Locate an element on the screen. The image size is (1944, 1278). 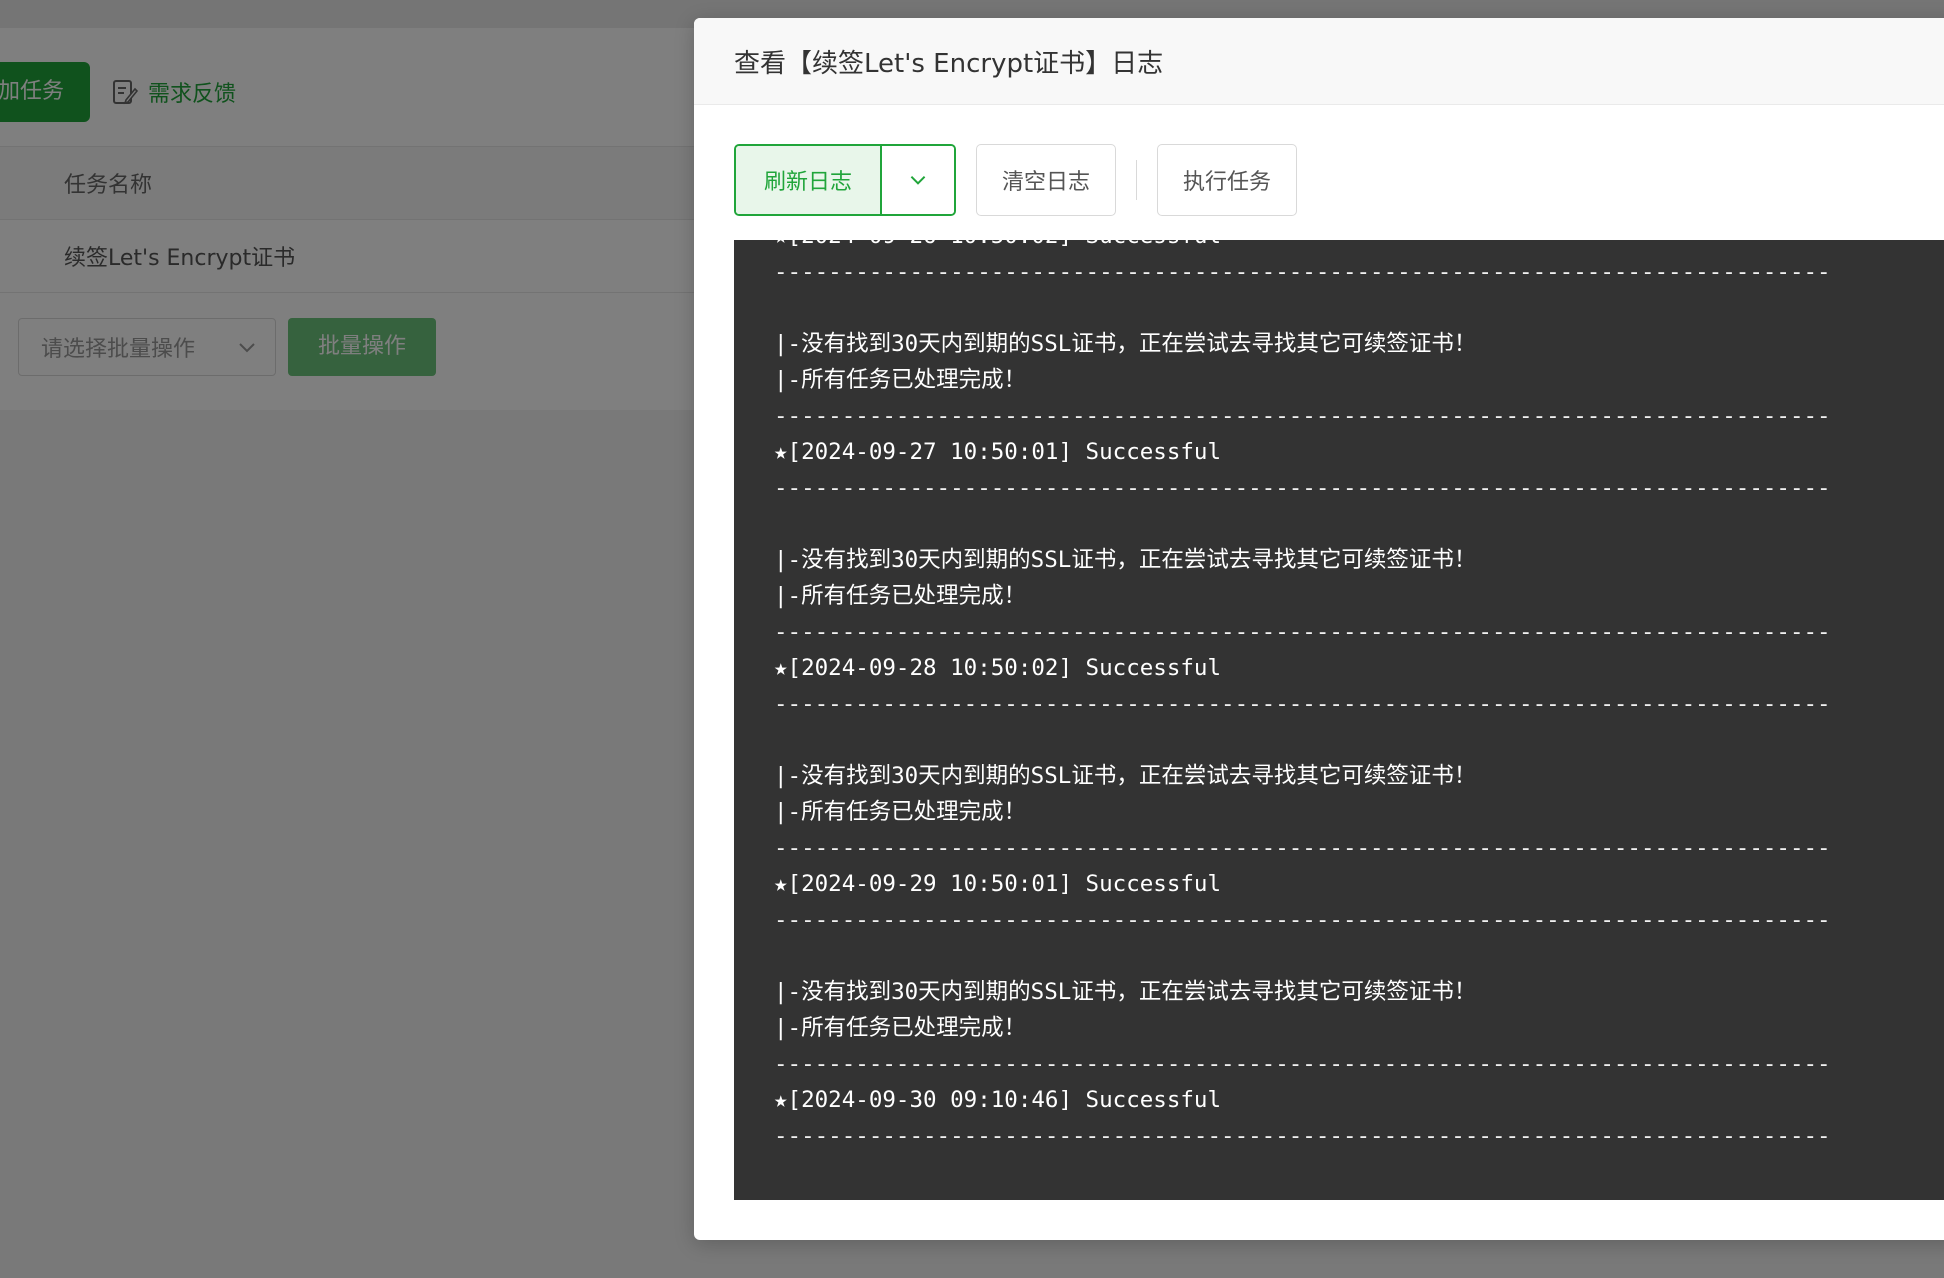
toolbar-divider is located at coordinates (1137, 180).